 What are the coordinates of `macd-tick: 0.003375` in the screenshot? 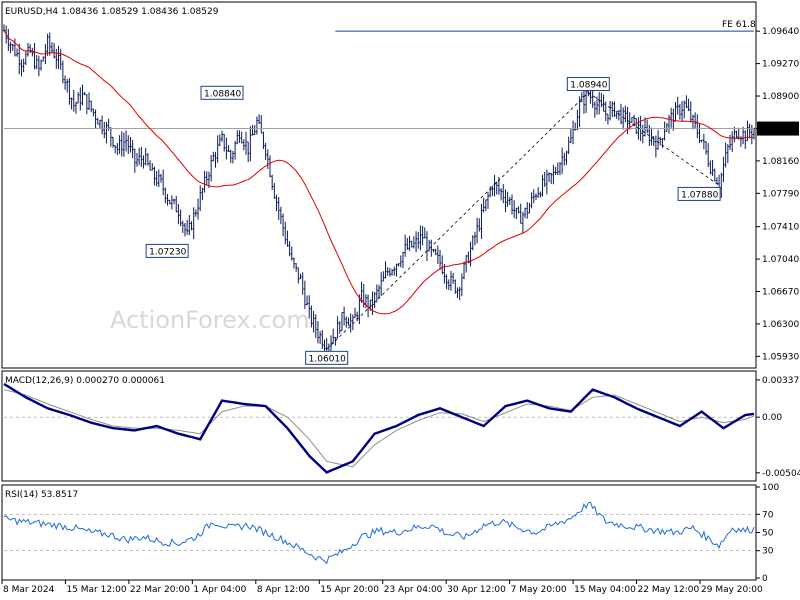 It's located at (781, 381).